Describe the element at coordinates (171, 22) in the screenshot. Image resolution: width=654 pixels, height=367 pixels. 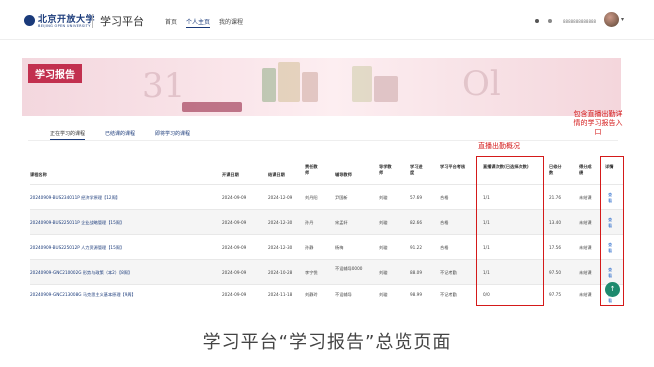
I see `nav-home: 首页` at that location.